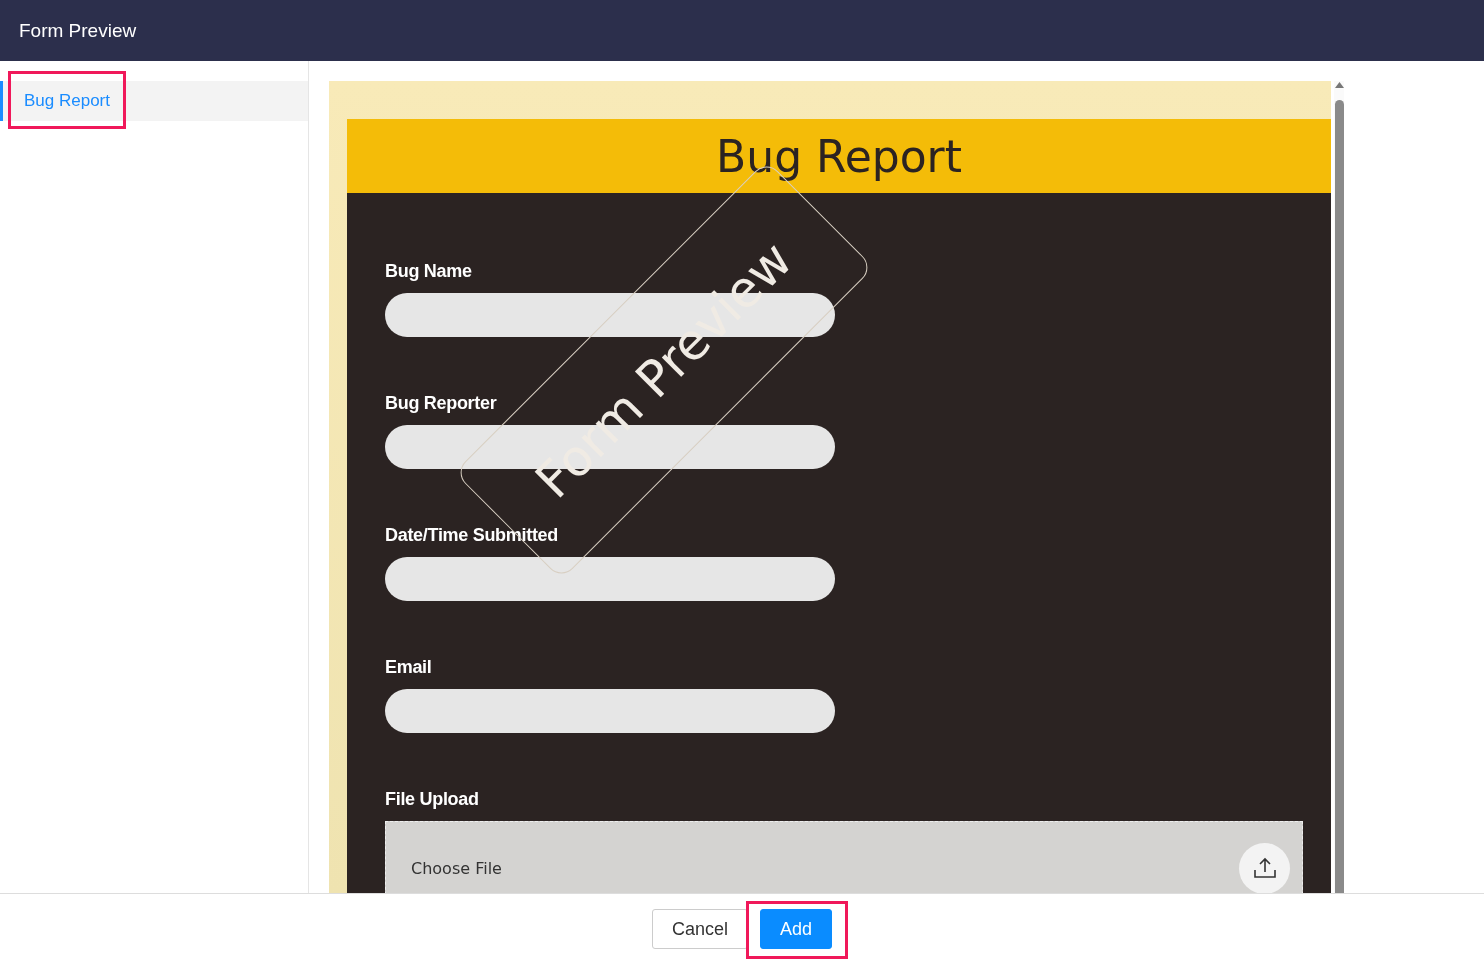 This screenshot has width=1484, height=964. I want to click on field-label: Email, so click(409, 667).